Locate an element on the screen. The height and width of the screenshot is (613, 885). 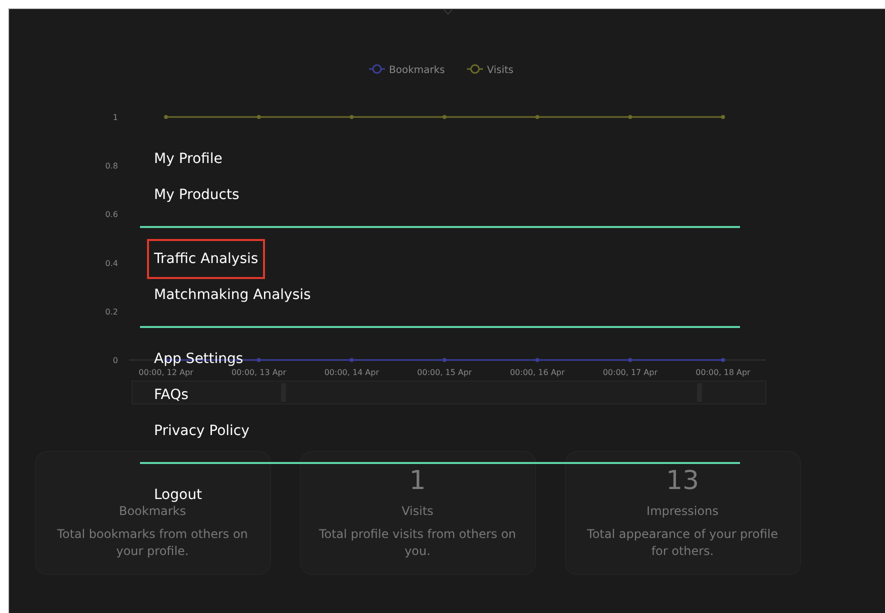
y-tick-label: 0 is located at coordinates (115, 360).